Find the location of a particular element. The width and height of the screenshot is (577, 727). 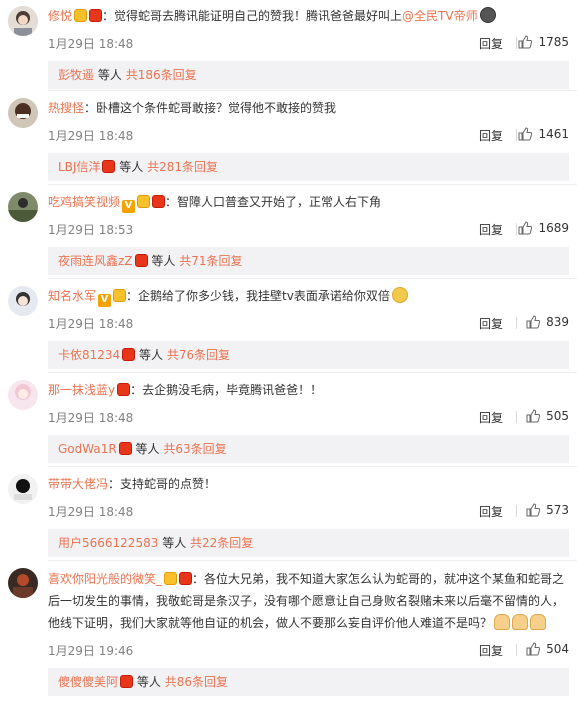

comment-text: 修悦 ：觉得蛇哥去腾讯能证明自己的赞我！腾讯爸爸最好叫上@全民TV帝师 is located at coordinates (308, 16).